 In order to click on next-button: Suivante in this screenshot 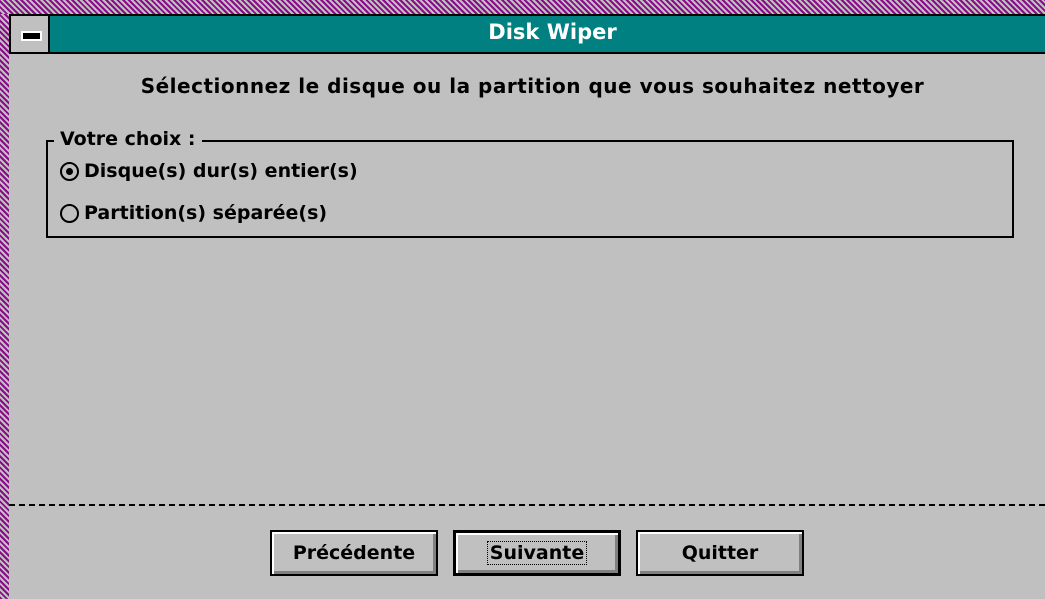, I will do `click(537, 553)`.